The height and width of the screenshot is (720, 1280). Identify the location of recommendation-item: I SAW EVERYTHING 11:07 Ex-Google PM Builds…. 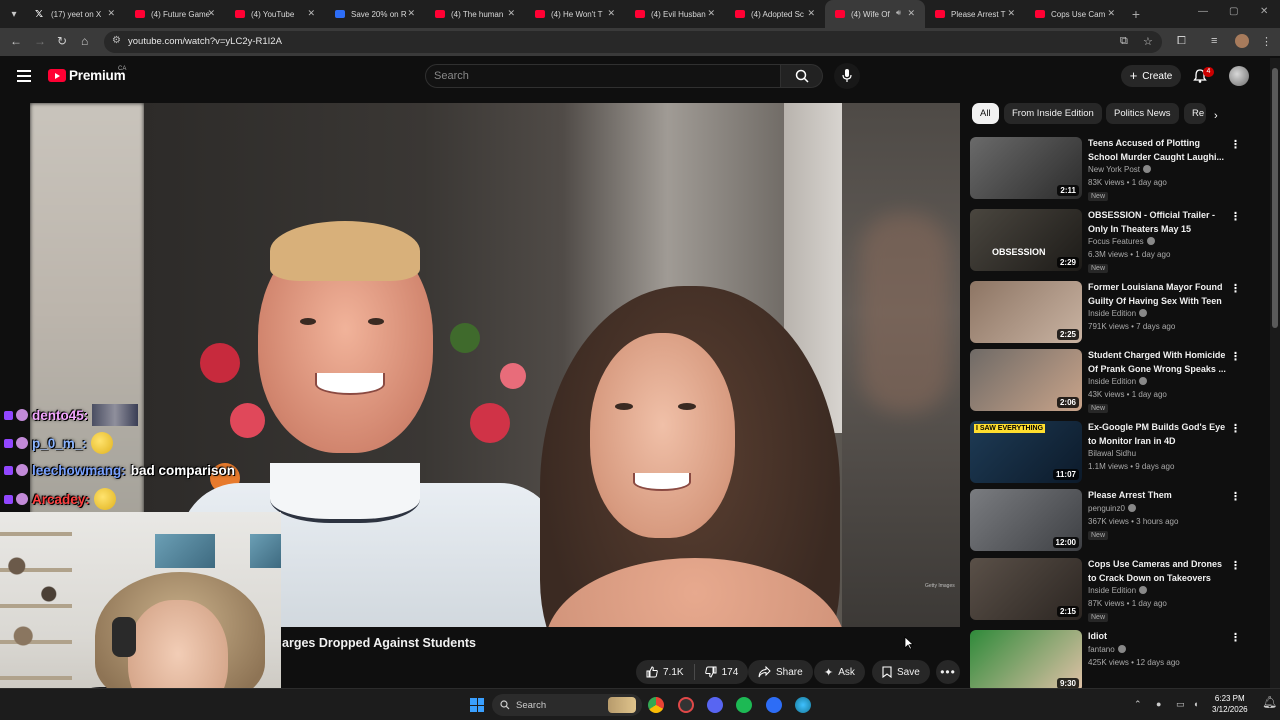
(1110, 454).